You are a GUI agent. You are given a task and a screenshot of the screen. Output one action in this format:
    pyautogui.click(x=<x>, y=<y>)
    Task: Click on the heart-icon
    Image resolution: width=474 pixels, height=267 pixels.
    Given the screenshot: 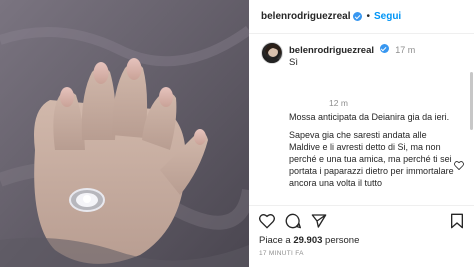 What is the action you would take?
    pyautogui.click(x=267, y=221)
    